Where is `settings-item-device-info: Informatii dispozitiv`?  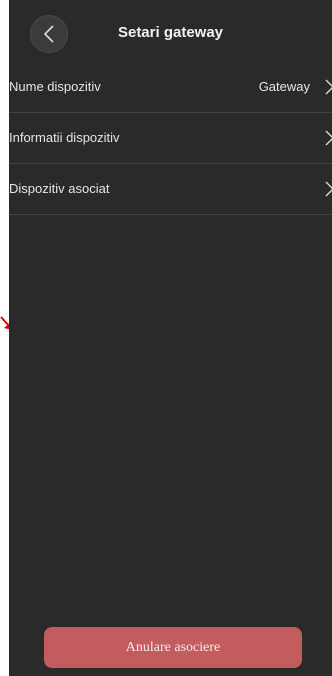 settings-item-device-info: Informatii dispozitiv is located at coordinates (170, 138).